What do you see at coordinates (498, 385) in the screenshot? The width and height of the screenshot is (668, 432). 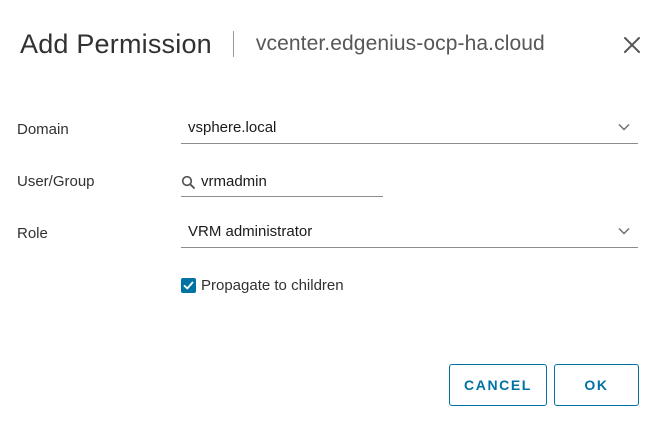 I see `cancel-button: CANCEL` at bounding box center [498, 385].